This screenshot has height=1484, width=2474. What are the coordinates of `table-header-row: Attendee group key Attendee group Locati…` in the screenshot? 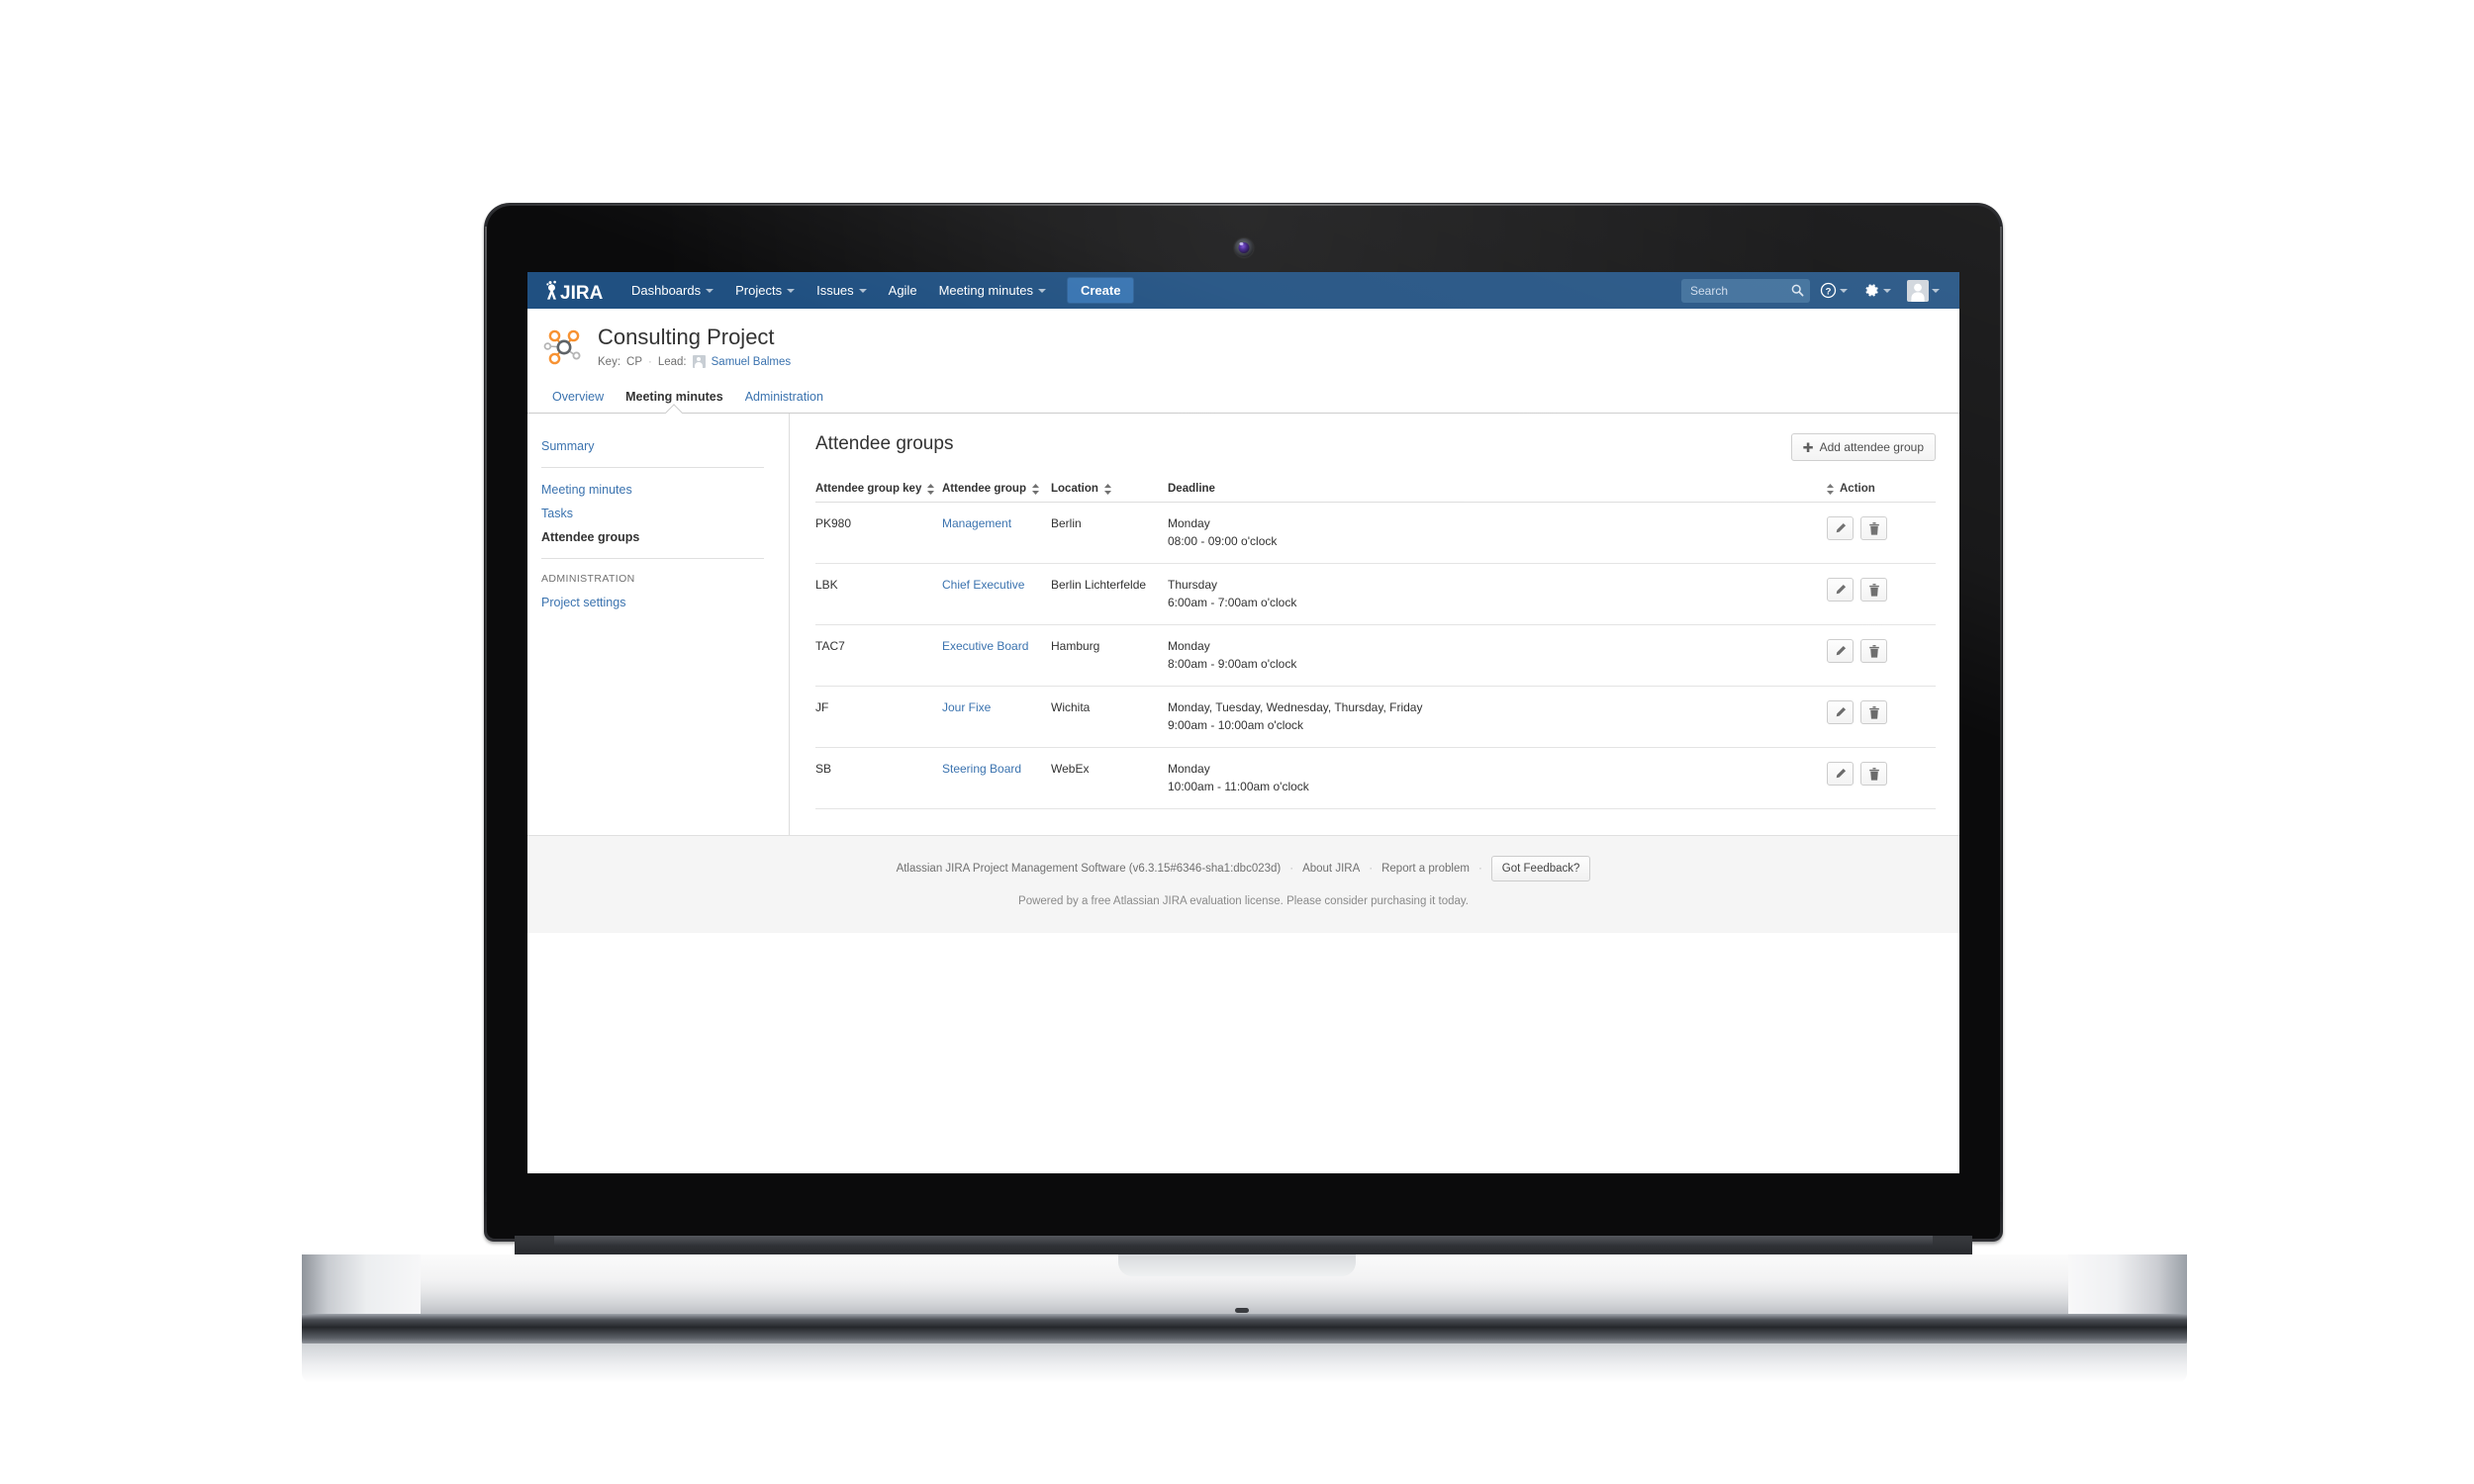 It's located at (1375, 493).